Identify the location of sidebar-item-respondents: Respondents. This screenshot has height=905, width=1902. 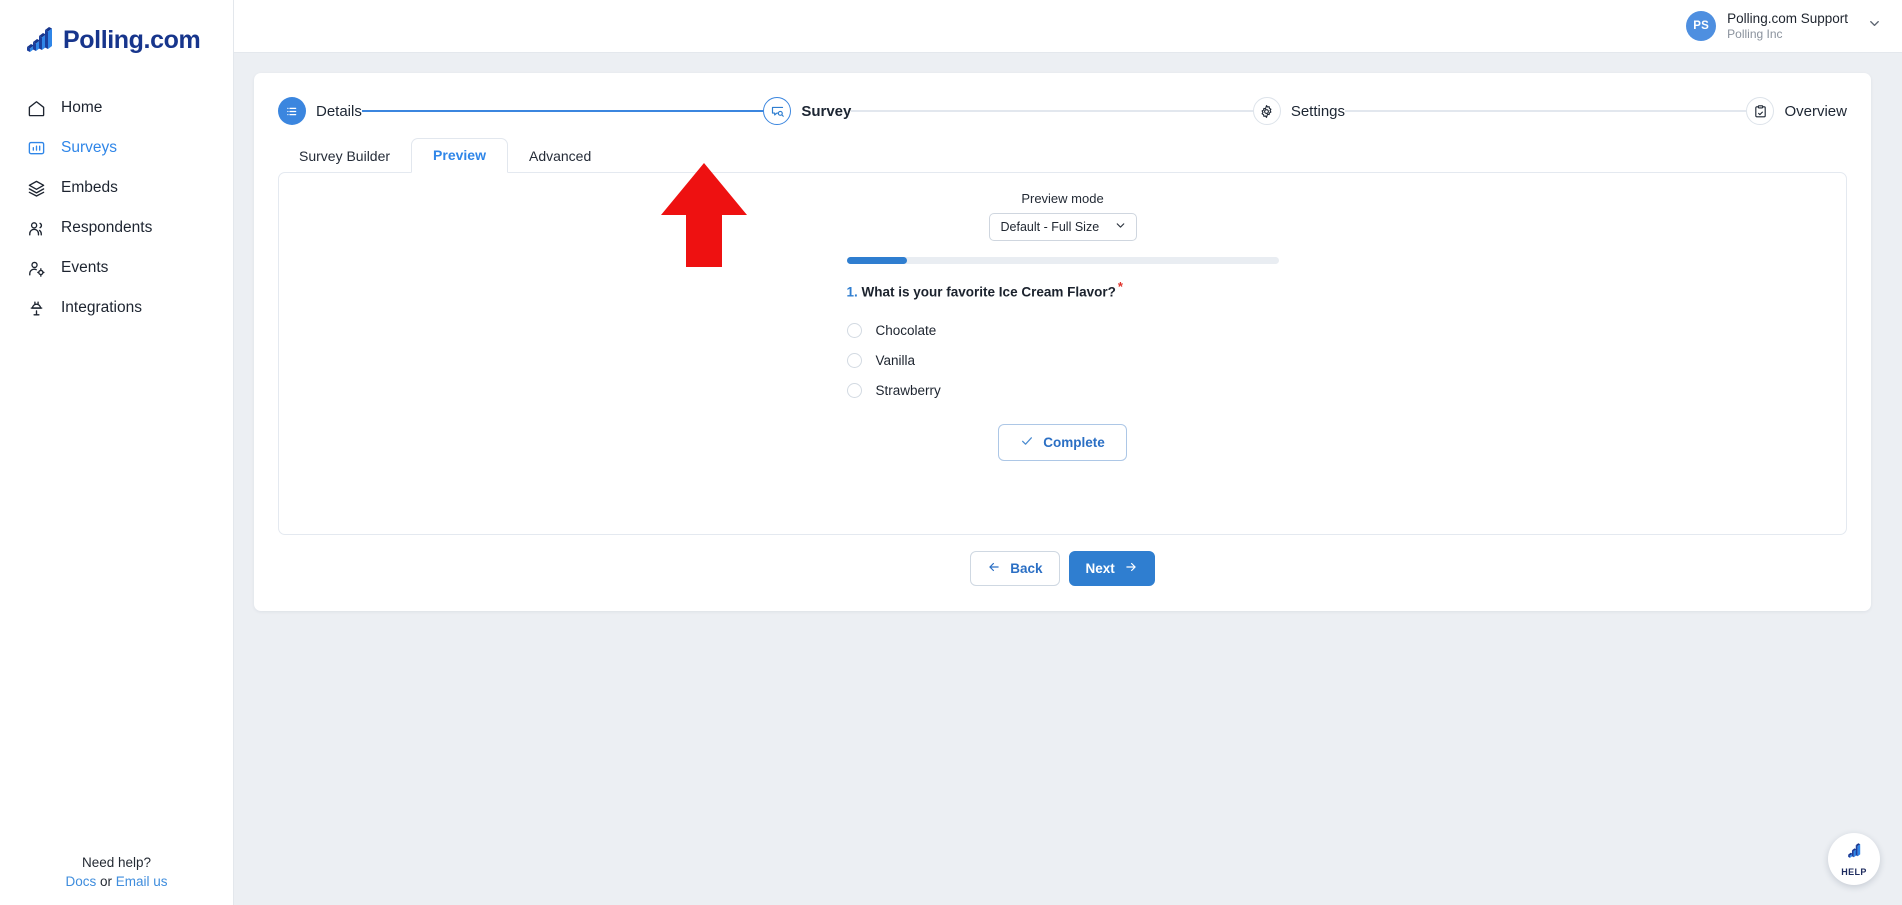
(116, 228).